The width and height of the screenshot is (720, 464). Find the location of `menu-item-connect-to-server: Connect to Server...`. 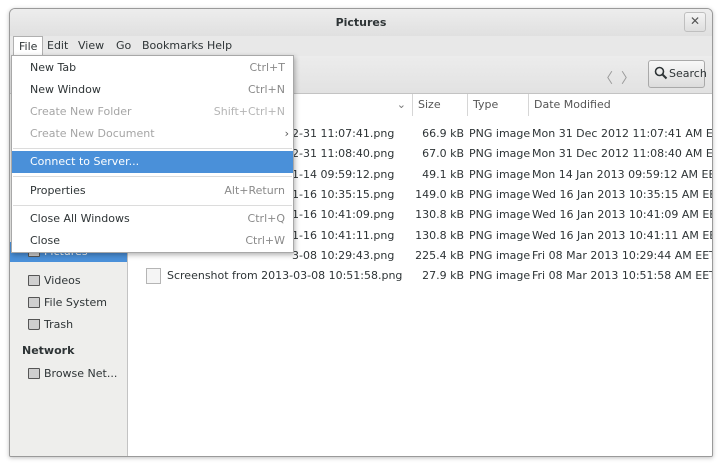

menu-item-connect-to-server: Connect to Server... is located at coordinates (152, 162).